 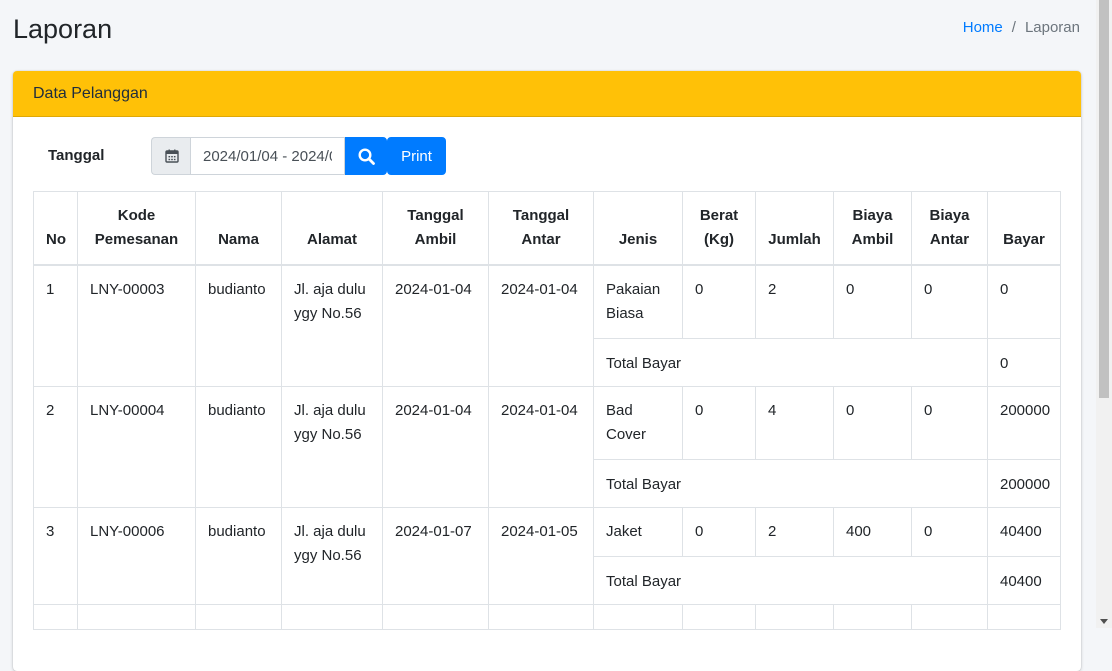 What do you see at coordinates (794, 423) in the screenshot?
I see `cell-jumlah: 4` at bounding box center [794, 423].